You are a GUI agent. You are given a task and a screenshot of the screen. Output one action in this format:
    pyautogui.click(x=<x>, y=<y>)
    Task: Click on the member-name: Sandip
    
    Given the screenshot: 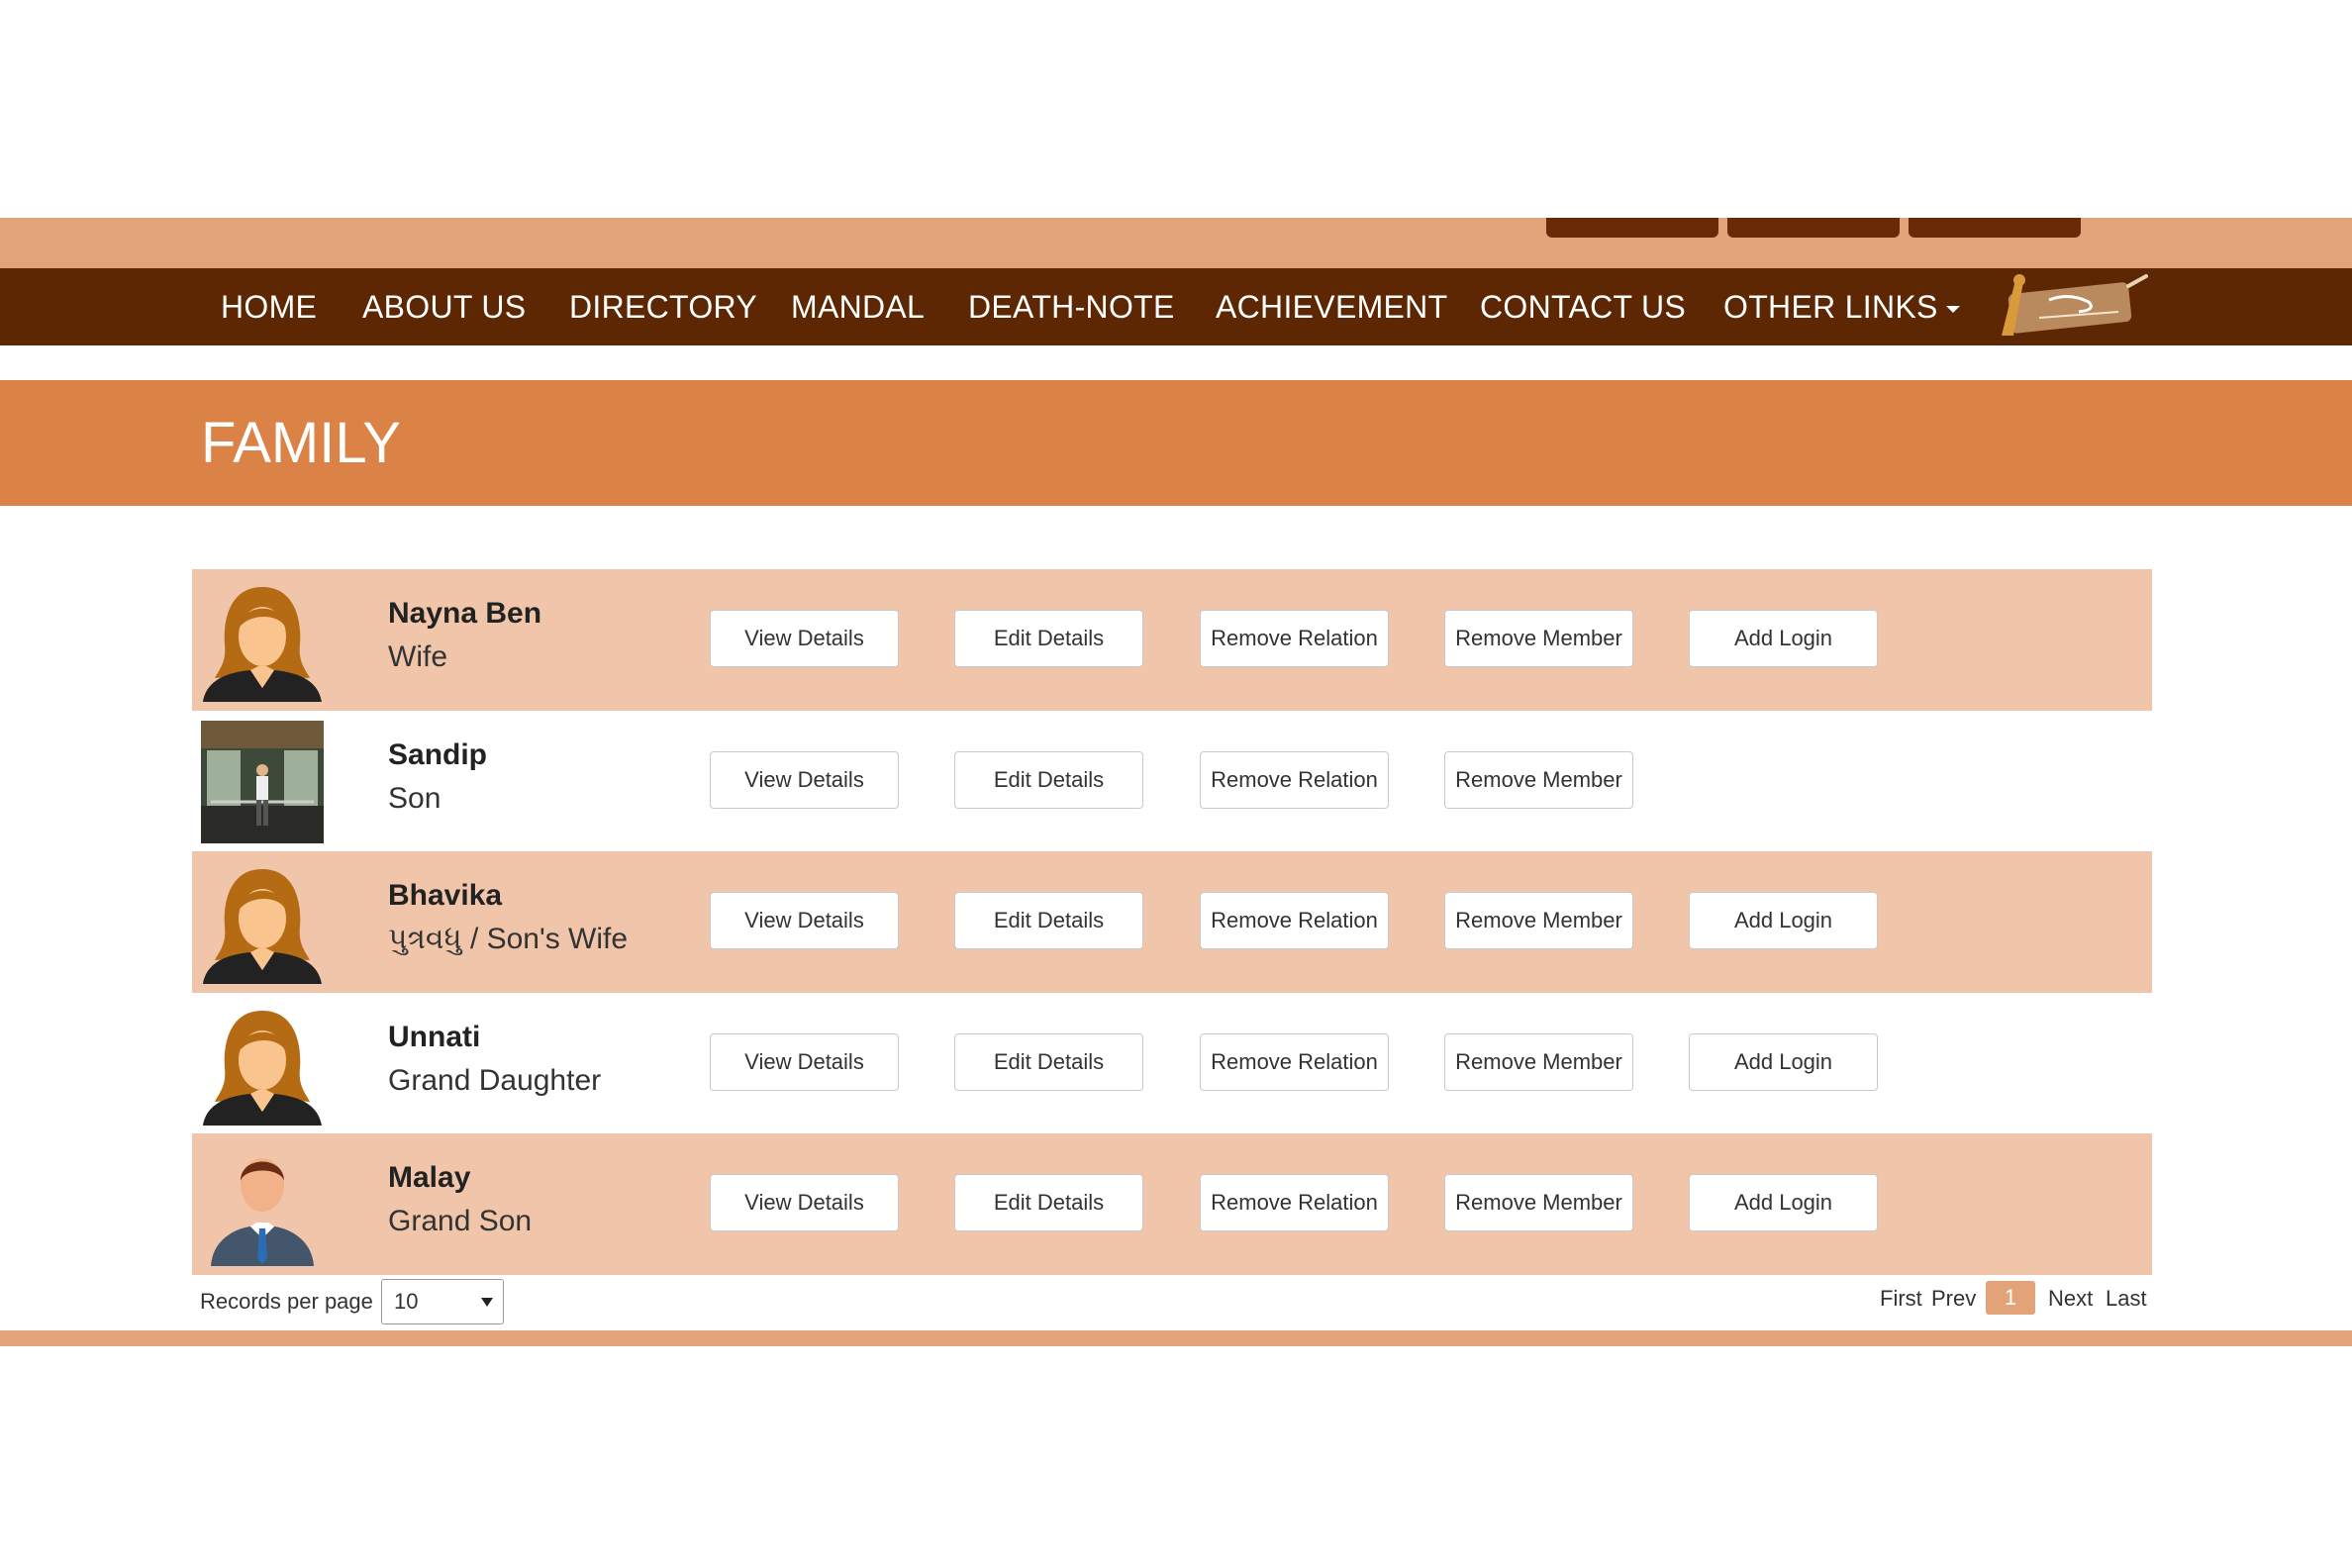 What is the action you would take?
    pyautogui.click(x=438, y=754)
    